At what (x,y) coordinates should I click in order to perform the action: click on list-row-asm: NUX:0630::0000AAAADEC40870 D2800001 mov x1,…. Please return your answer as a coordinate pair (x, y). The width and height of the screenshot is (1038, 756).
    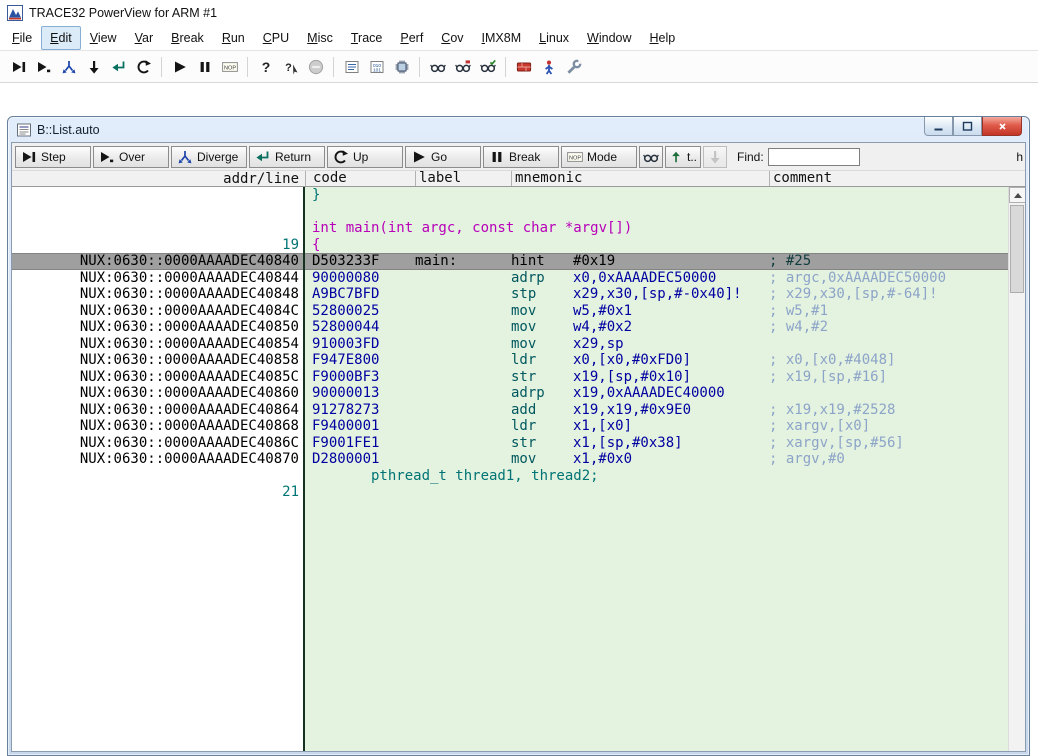
    Looking at the image, I should click on (510, 459).